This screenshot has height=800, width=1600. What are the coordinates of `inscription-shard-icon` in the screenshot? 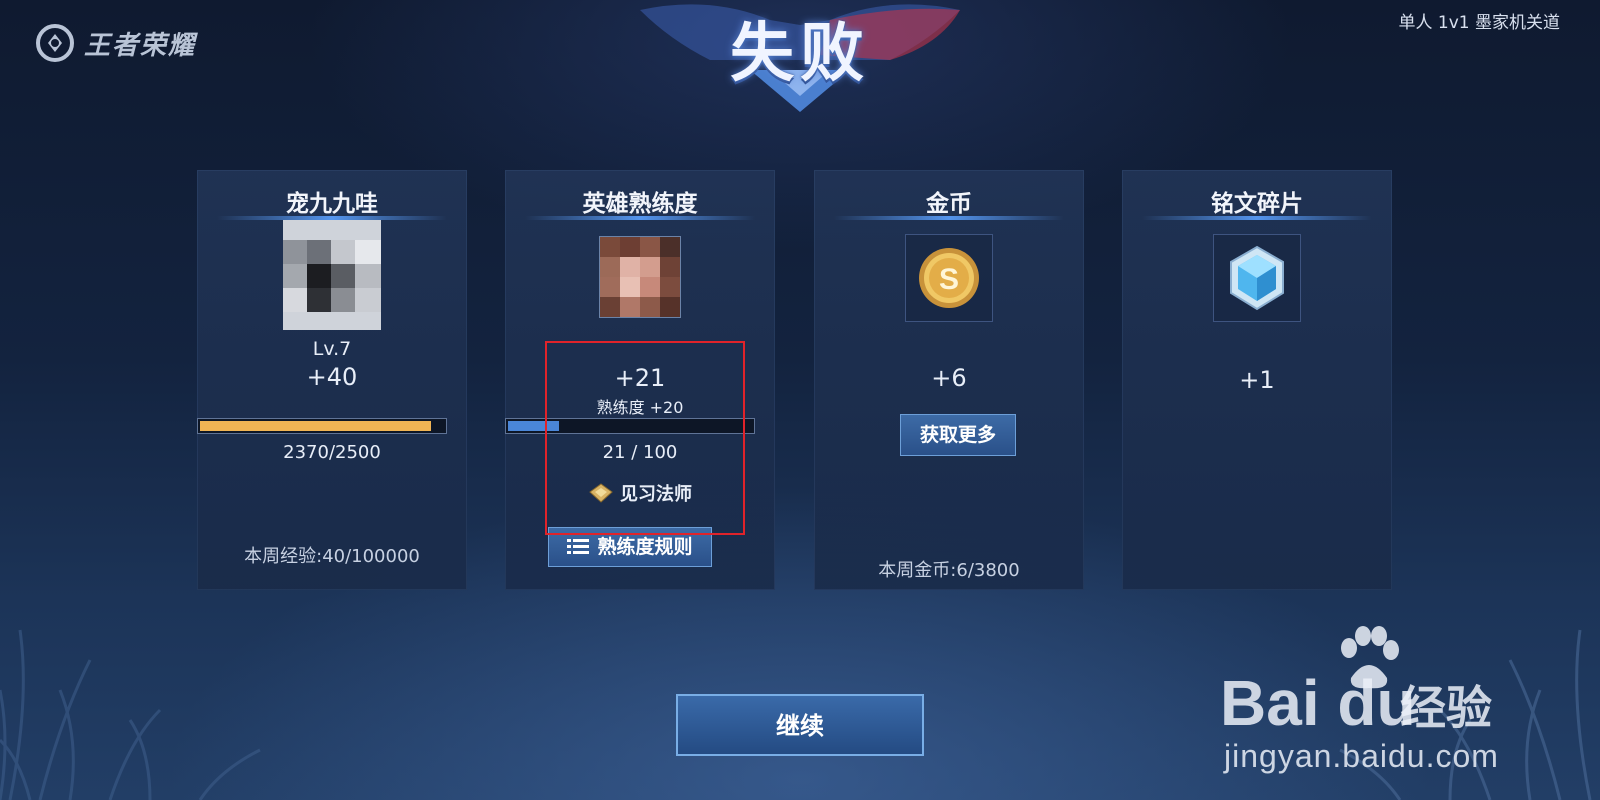 It's located at (1257, 278).